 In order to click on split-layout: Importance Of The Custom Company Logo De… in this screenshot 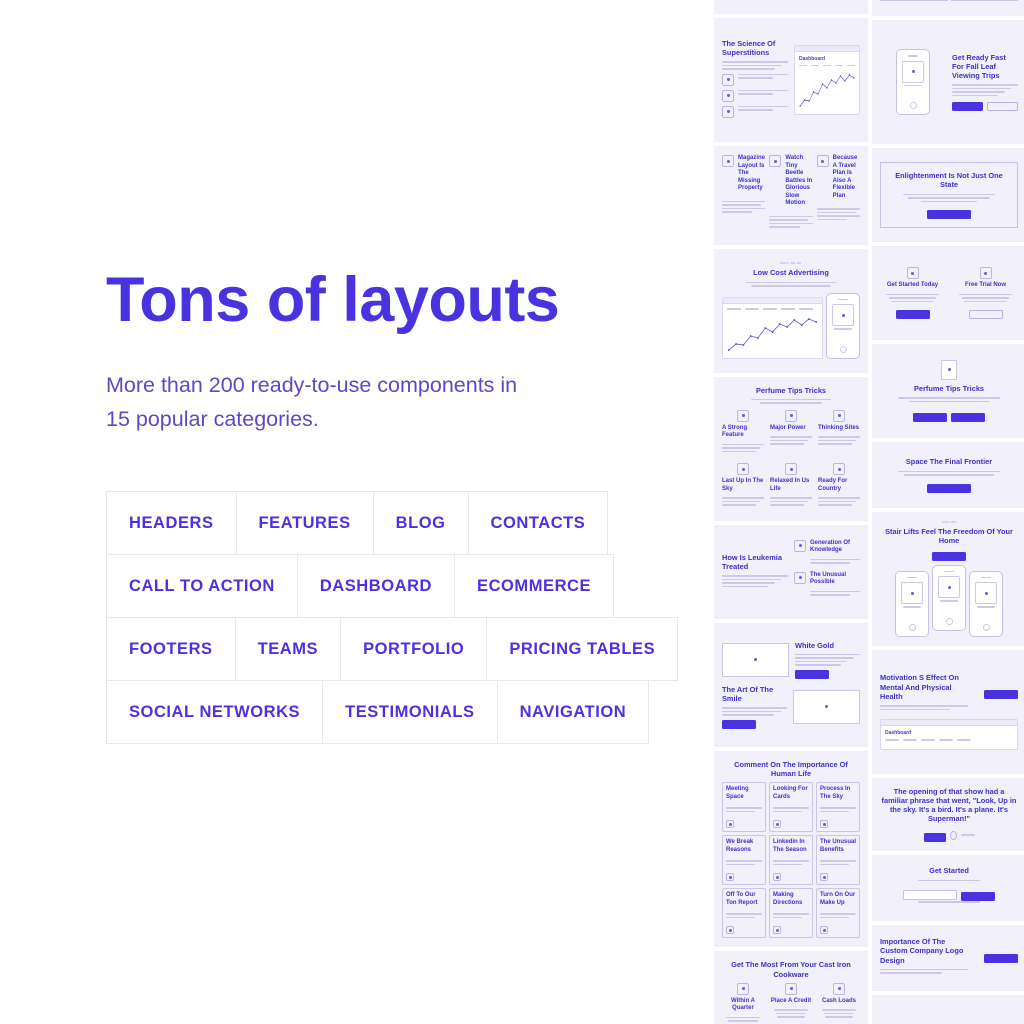, I will do `click(949, 957)`.